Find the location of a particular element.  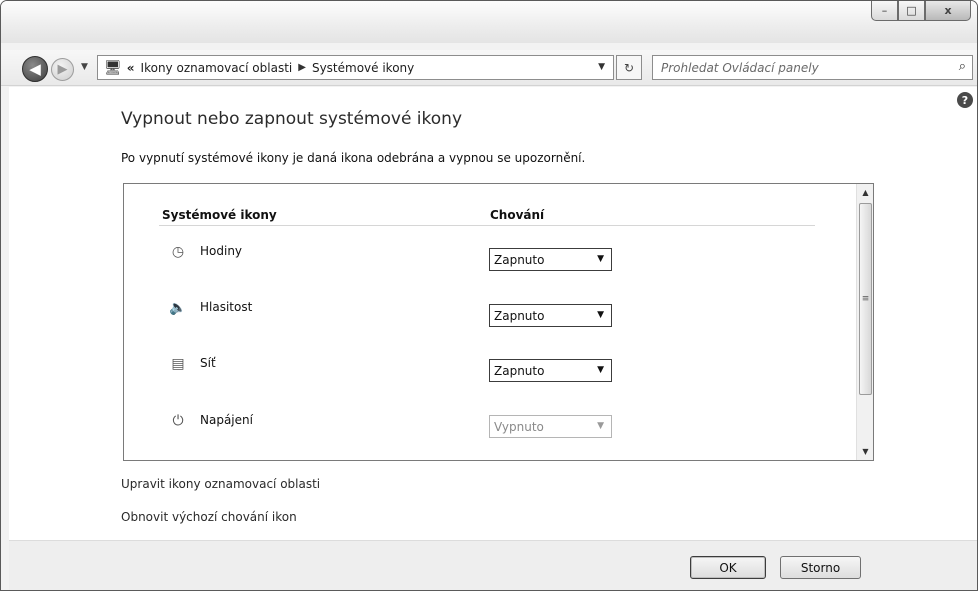

page-title: Vypnout nebo zapnout systémové ikony is located at coordinates (292, 119).